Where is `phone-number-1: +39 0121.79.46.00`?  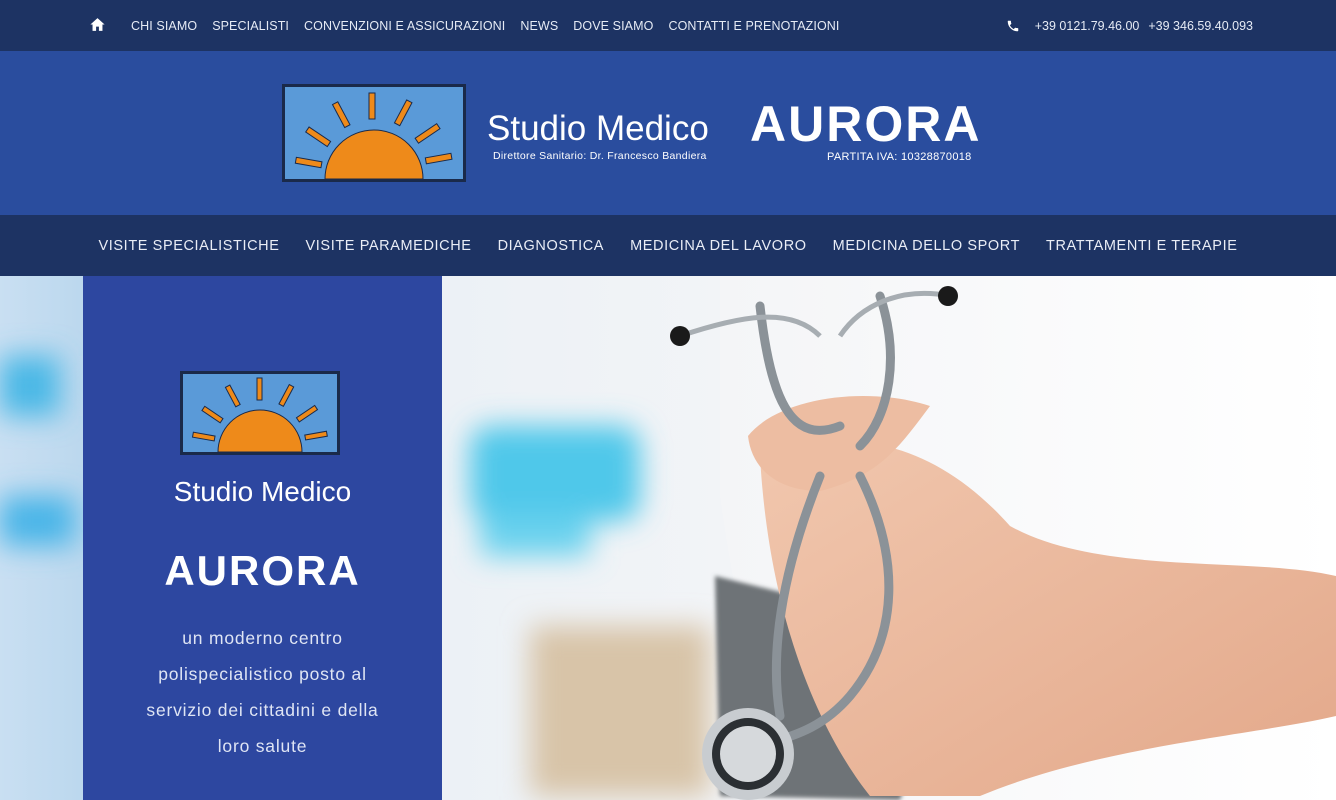
phone-number-1: +39 0121.79.46.00 is located at coordinates (1087, 26).